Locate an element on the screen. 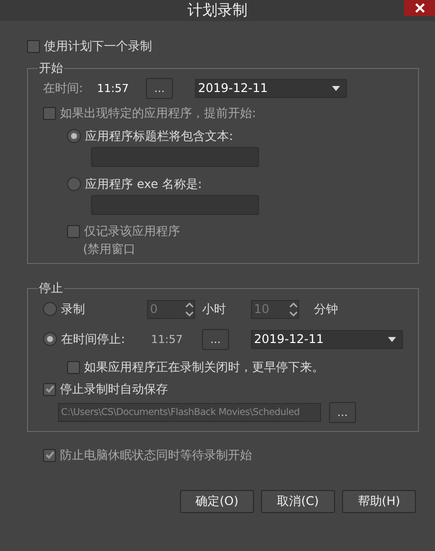 This screenshot has height=551, width=435. radio-label: 应用程序标题栏将包含文本: is located at coordinates (159, 136).